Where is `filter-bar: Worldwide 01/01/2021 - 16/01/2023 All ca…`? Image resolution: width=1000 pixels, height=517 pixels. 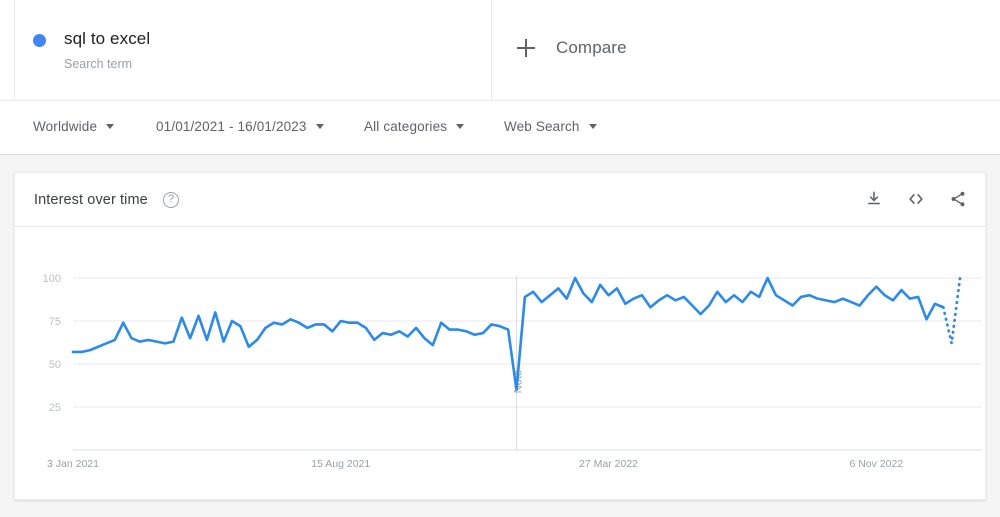
filter-bar: Worldwide 01/01/2021 - 16/01/2023 All ca… is located at coordinates (500, 128).